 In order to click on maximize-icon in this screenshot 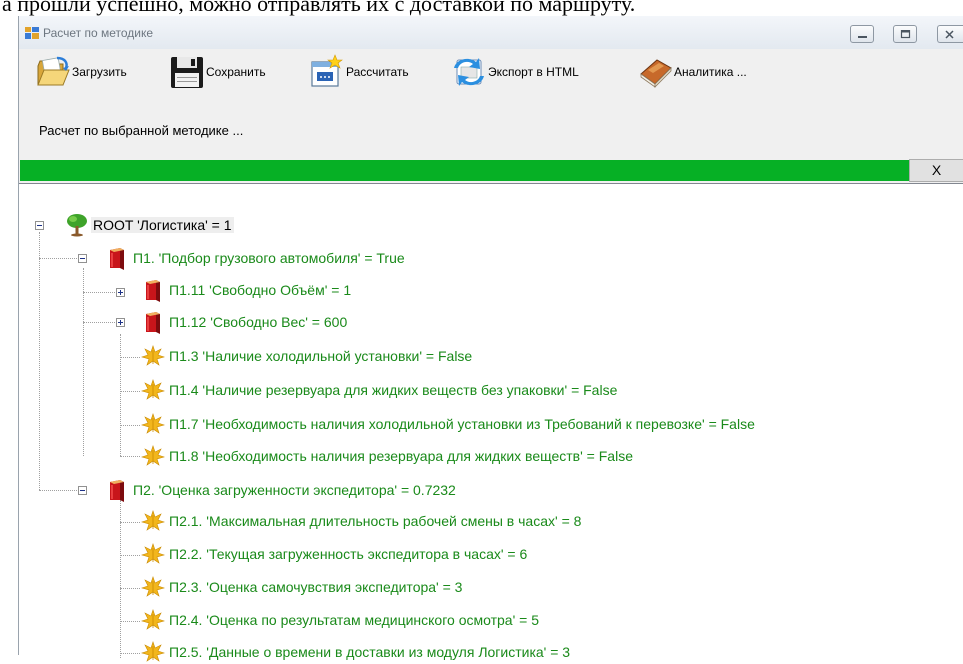, I will do `click(905, 34)`.